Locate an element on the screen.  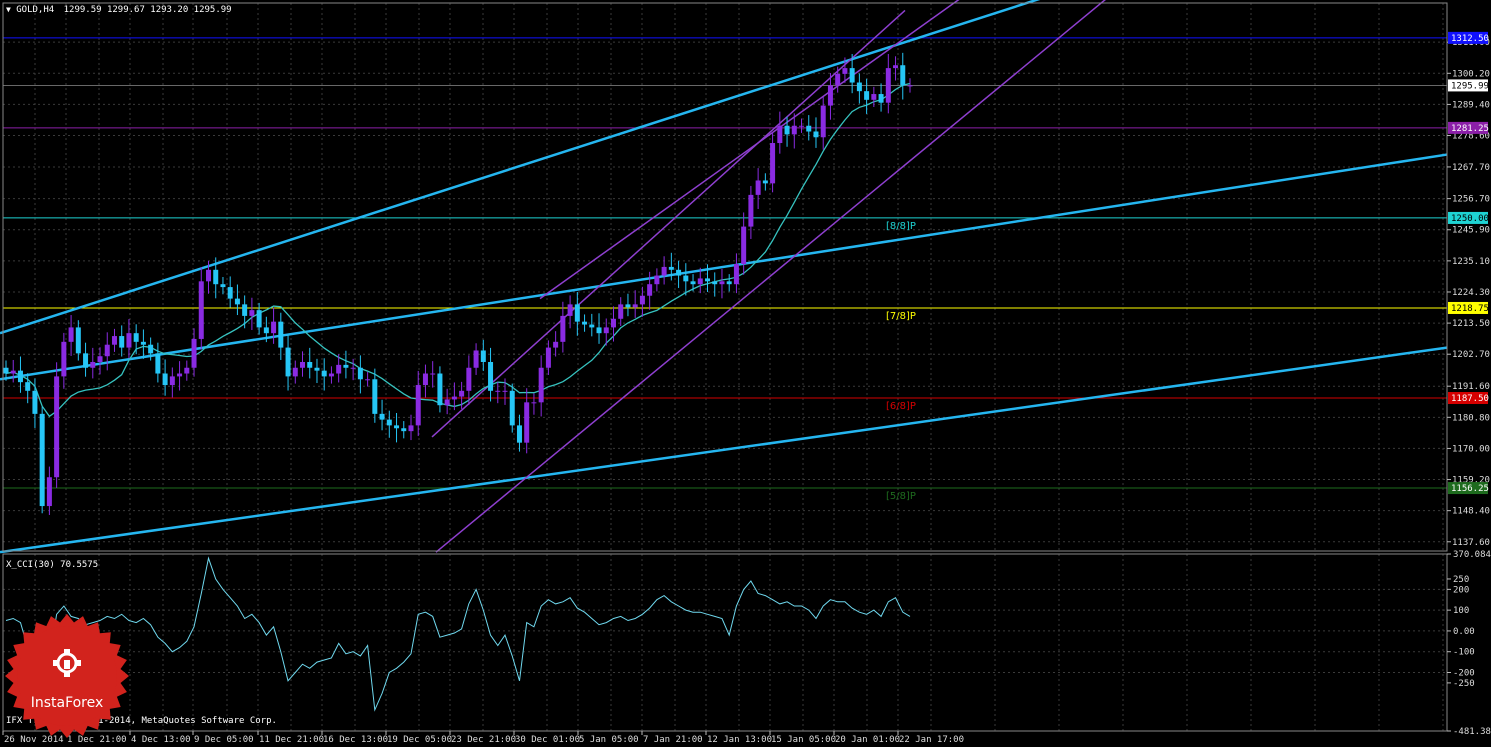
price-tick-label: 1256.70 is located at coordinates (1471, 200).